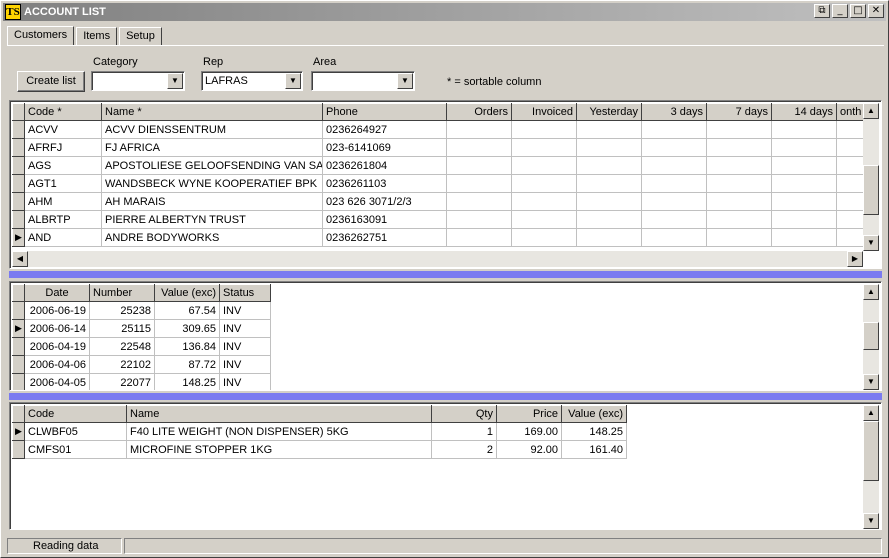 This screenshot has height=558, width=889. Describe the element at coordinates (141, 364) in the screenshot. I see `table-row: 2006-04-06 22102 87.72 INV` at that location.